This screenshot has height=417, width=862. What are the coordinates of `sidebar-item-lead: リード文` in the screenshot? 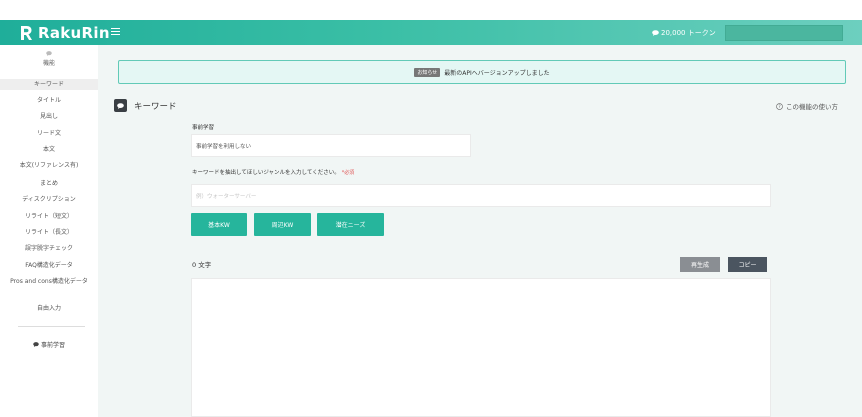 It's located at (49, 133).